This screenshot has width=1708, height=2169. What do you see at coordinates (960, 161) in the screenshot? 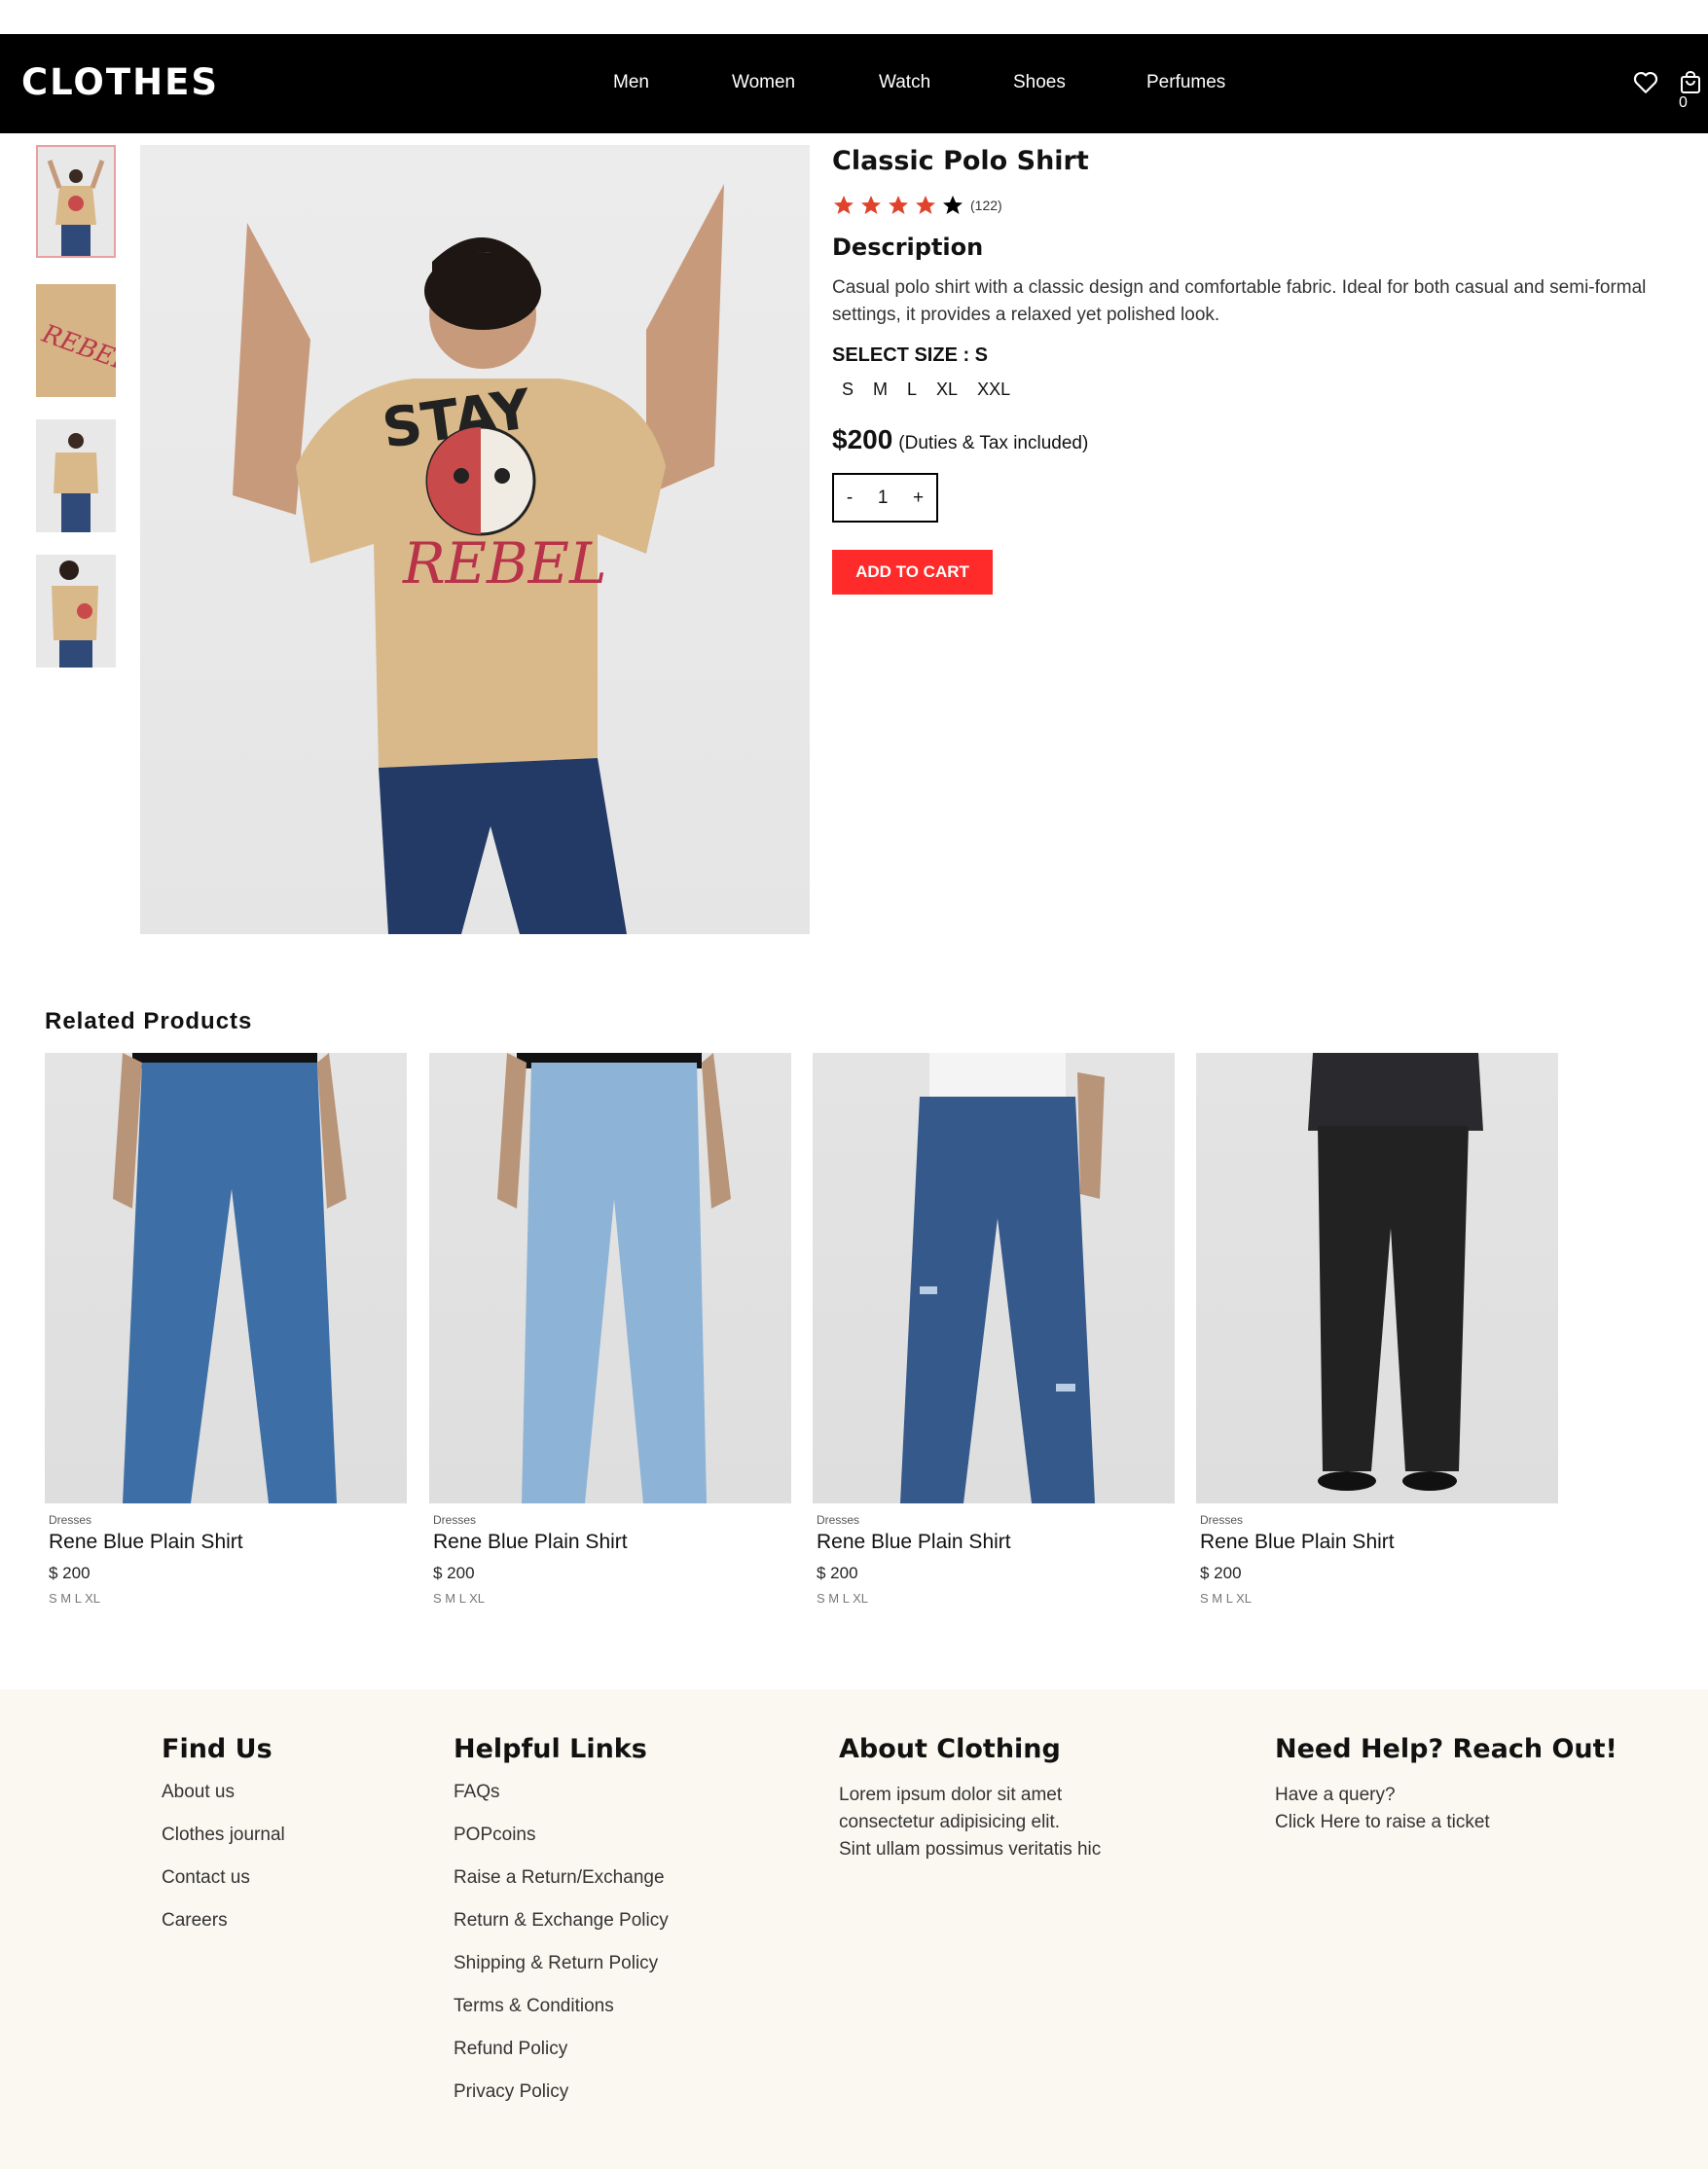
I see `product-title: Classic Polo Shirt` at bounding box center [960, 161].